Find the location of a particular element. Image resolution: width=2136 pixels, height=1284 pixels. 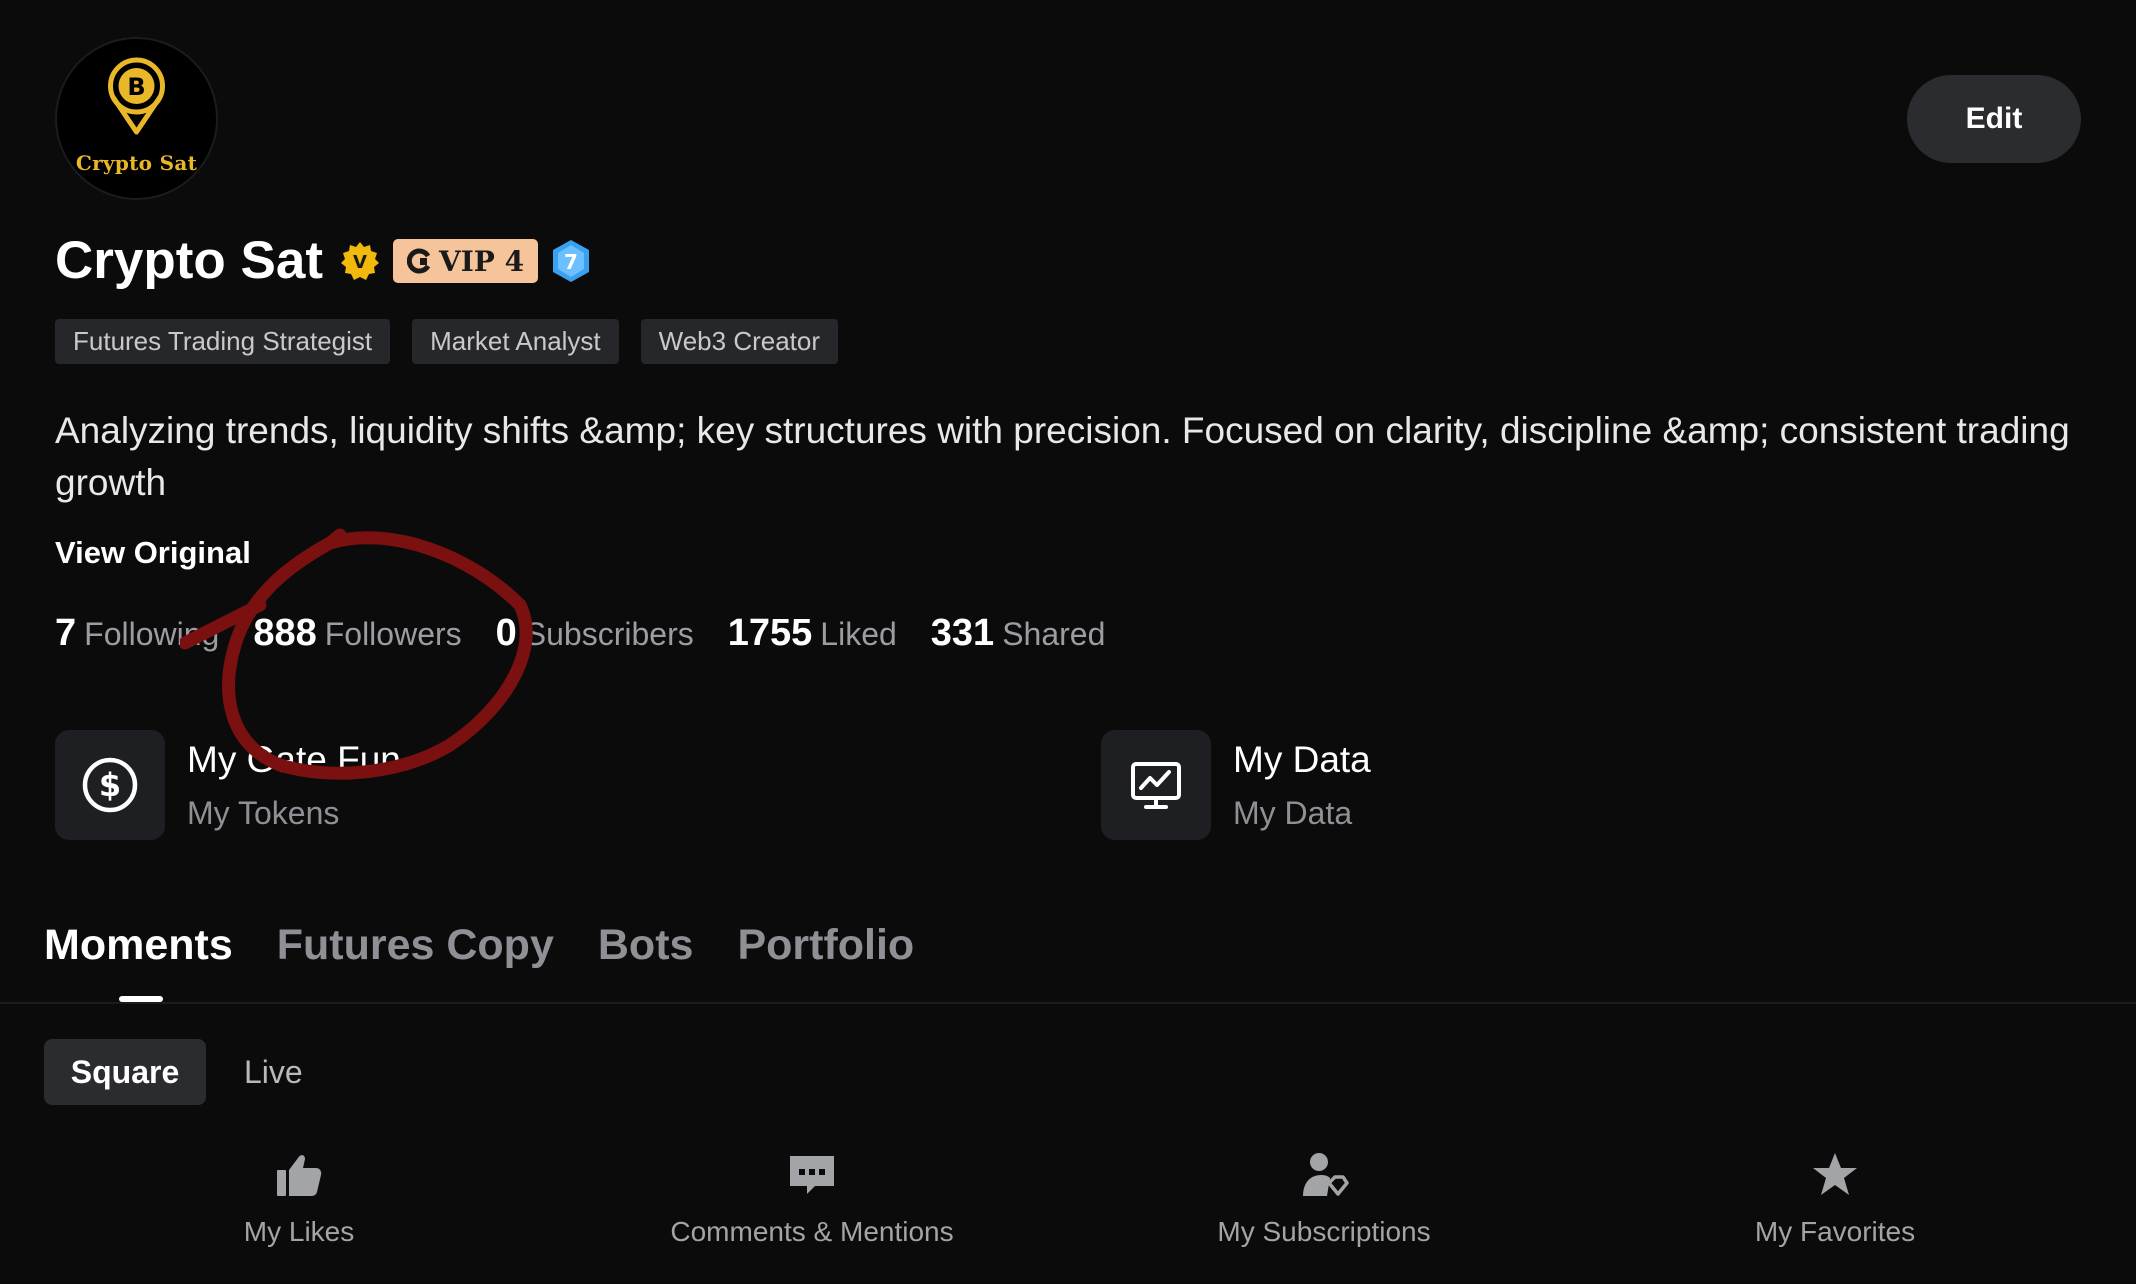

stat-subscribers: 0 Subscribers is located at coordinates (595, 633).